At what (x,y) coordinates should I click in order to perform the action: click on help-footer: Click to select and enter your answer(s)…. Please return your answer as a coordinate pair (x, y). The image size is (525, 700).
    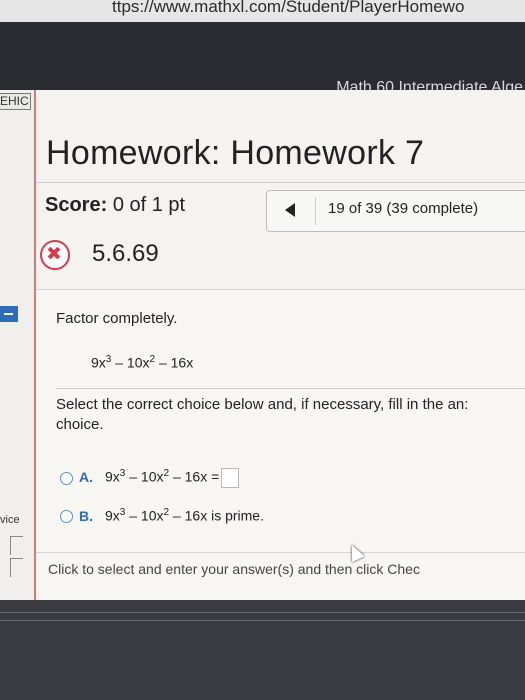
    Looking at the image, I should click on (280, 572).